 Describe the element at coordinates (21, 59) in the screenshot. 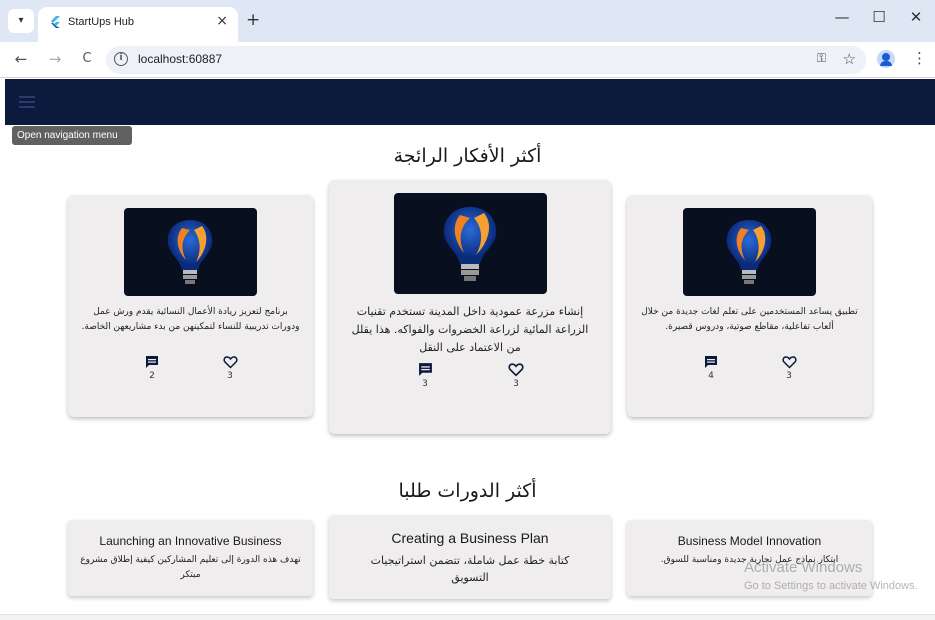

I see `back-arrow-icon: ←` at that location.